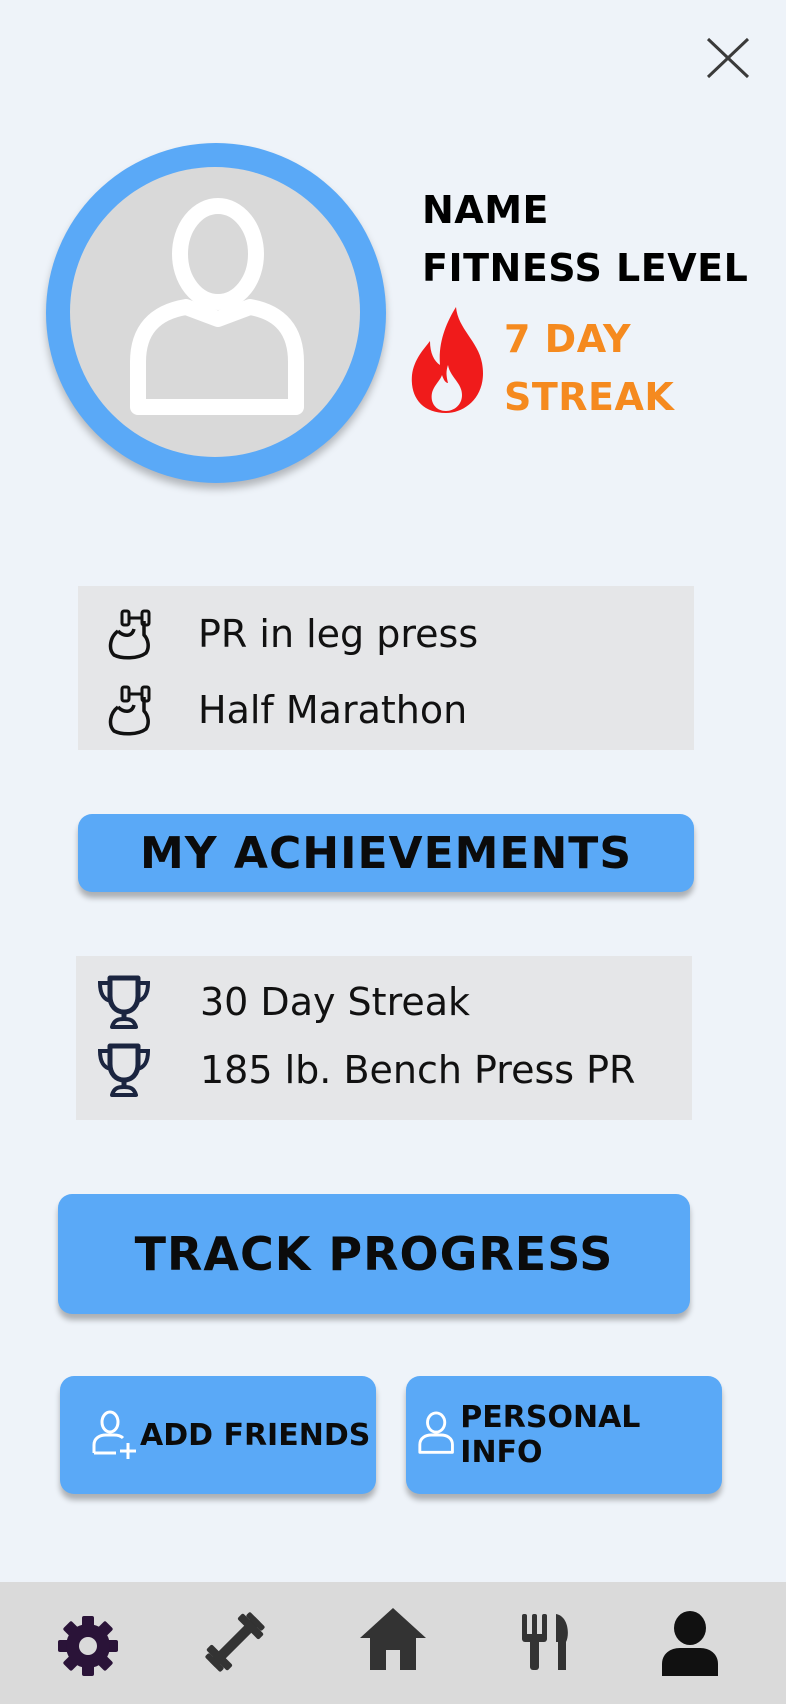  What do you see at coordinates (436, 1432) in the screenshot?
I see `user-icon` at bounding box center [436, 1432].